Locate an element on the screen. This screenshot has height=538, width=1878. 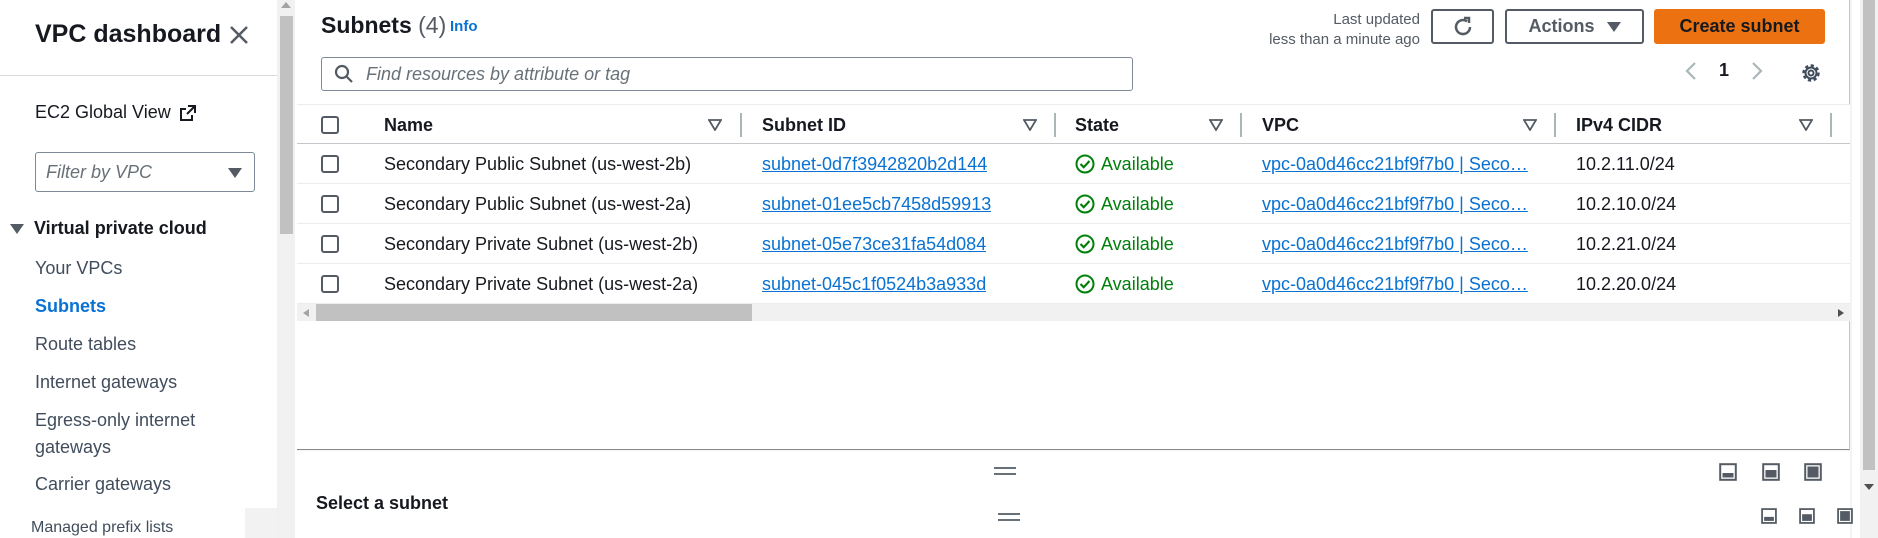
gear-icon is located at coordinates (1811, 73).